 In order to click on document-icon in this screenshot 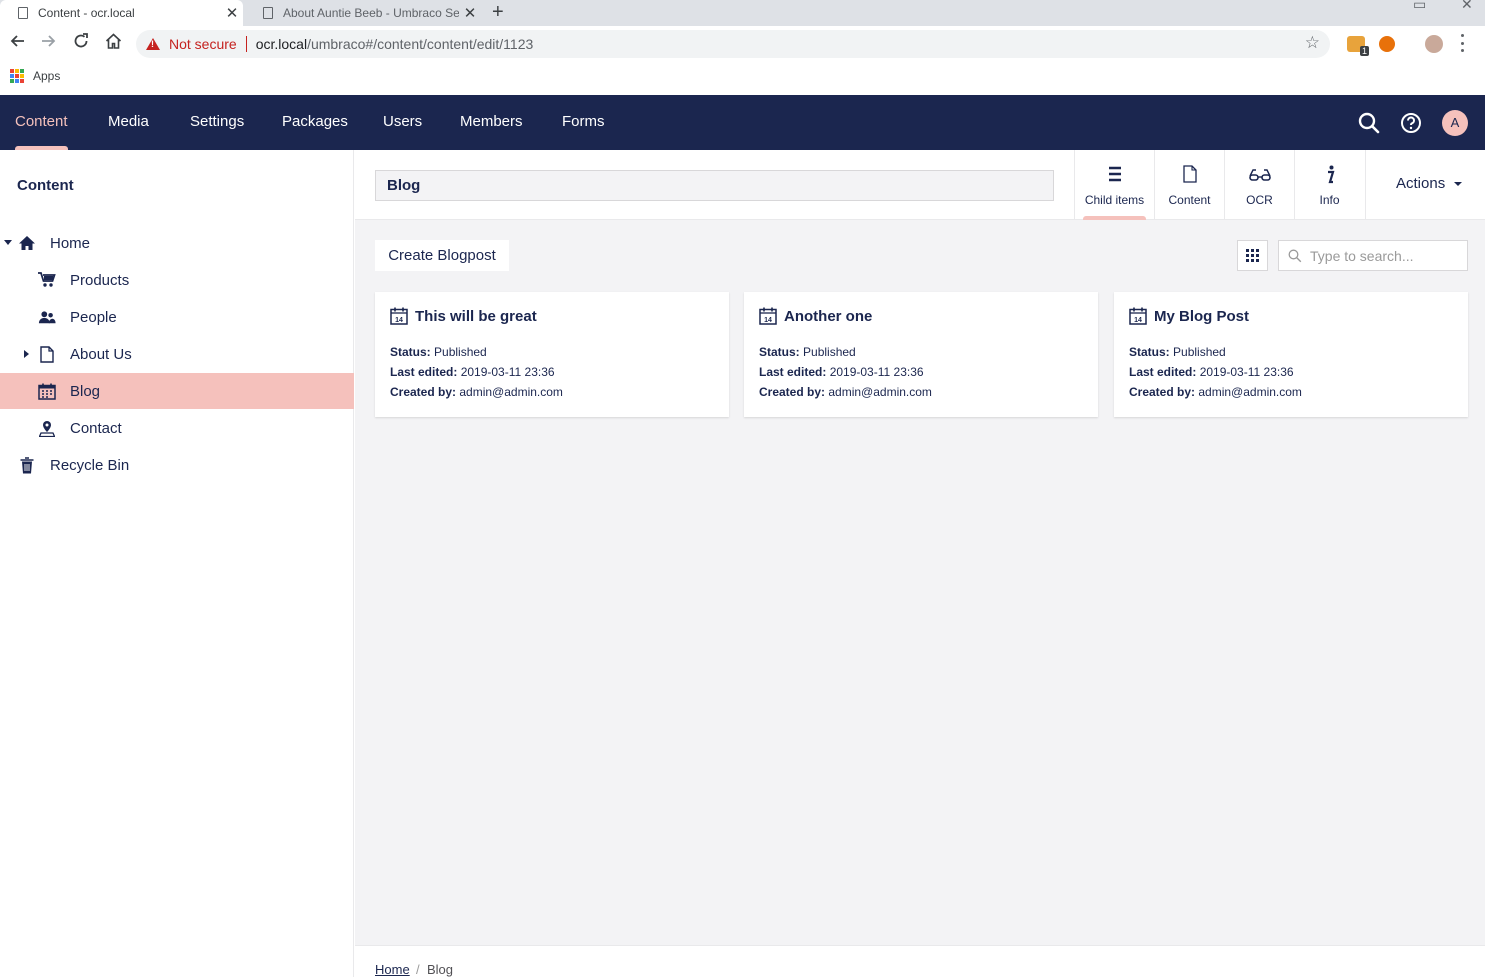, I will do `click(1189, 176)`.